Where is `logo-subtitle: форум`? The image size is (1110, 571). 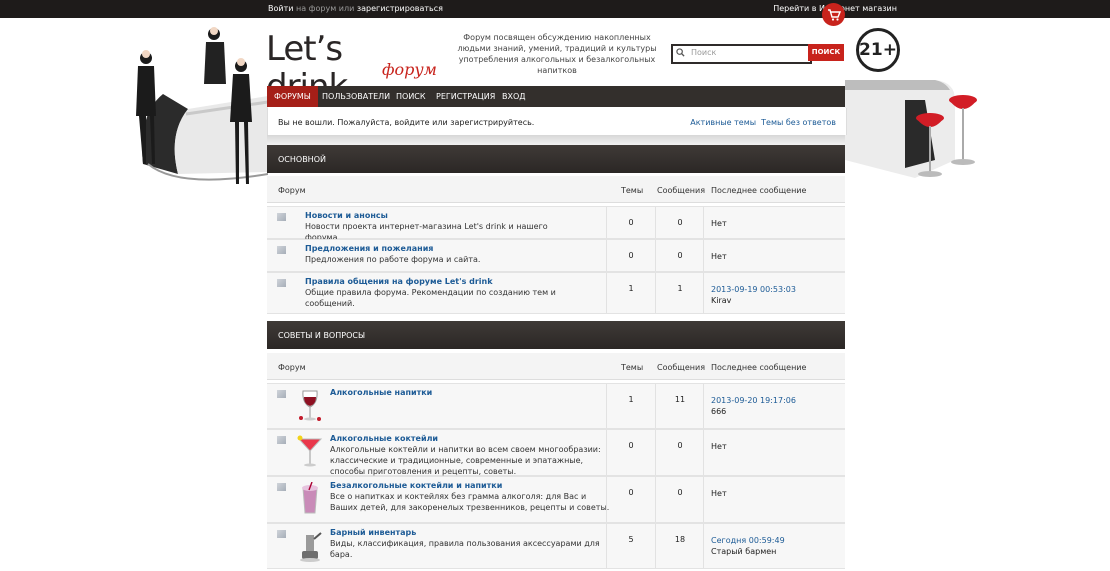
logo-subtitle: форум is located at coordinates (409, 69).